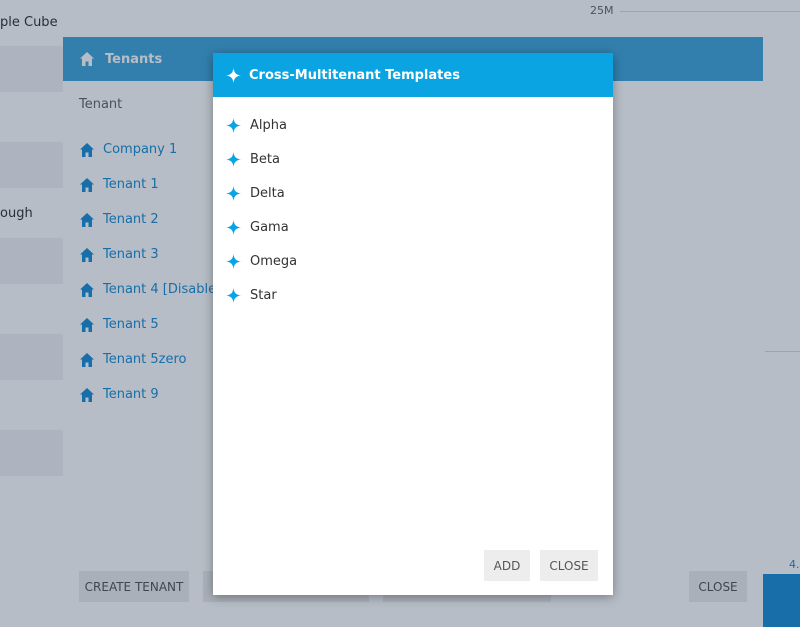 The width and height of the screenshot is (800, 627). I want to click on template-list: Alpha Beta Delta Gama Omega Star, so click(261, 210).